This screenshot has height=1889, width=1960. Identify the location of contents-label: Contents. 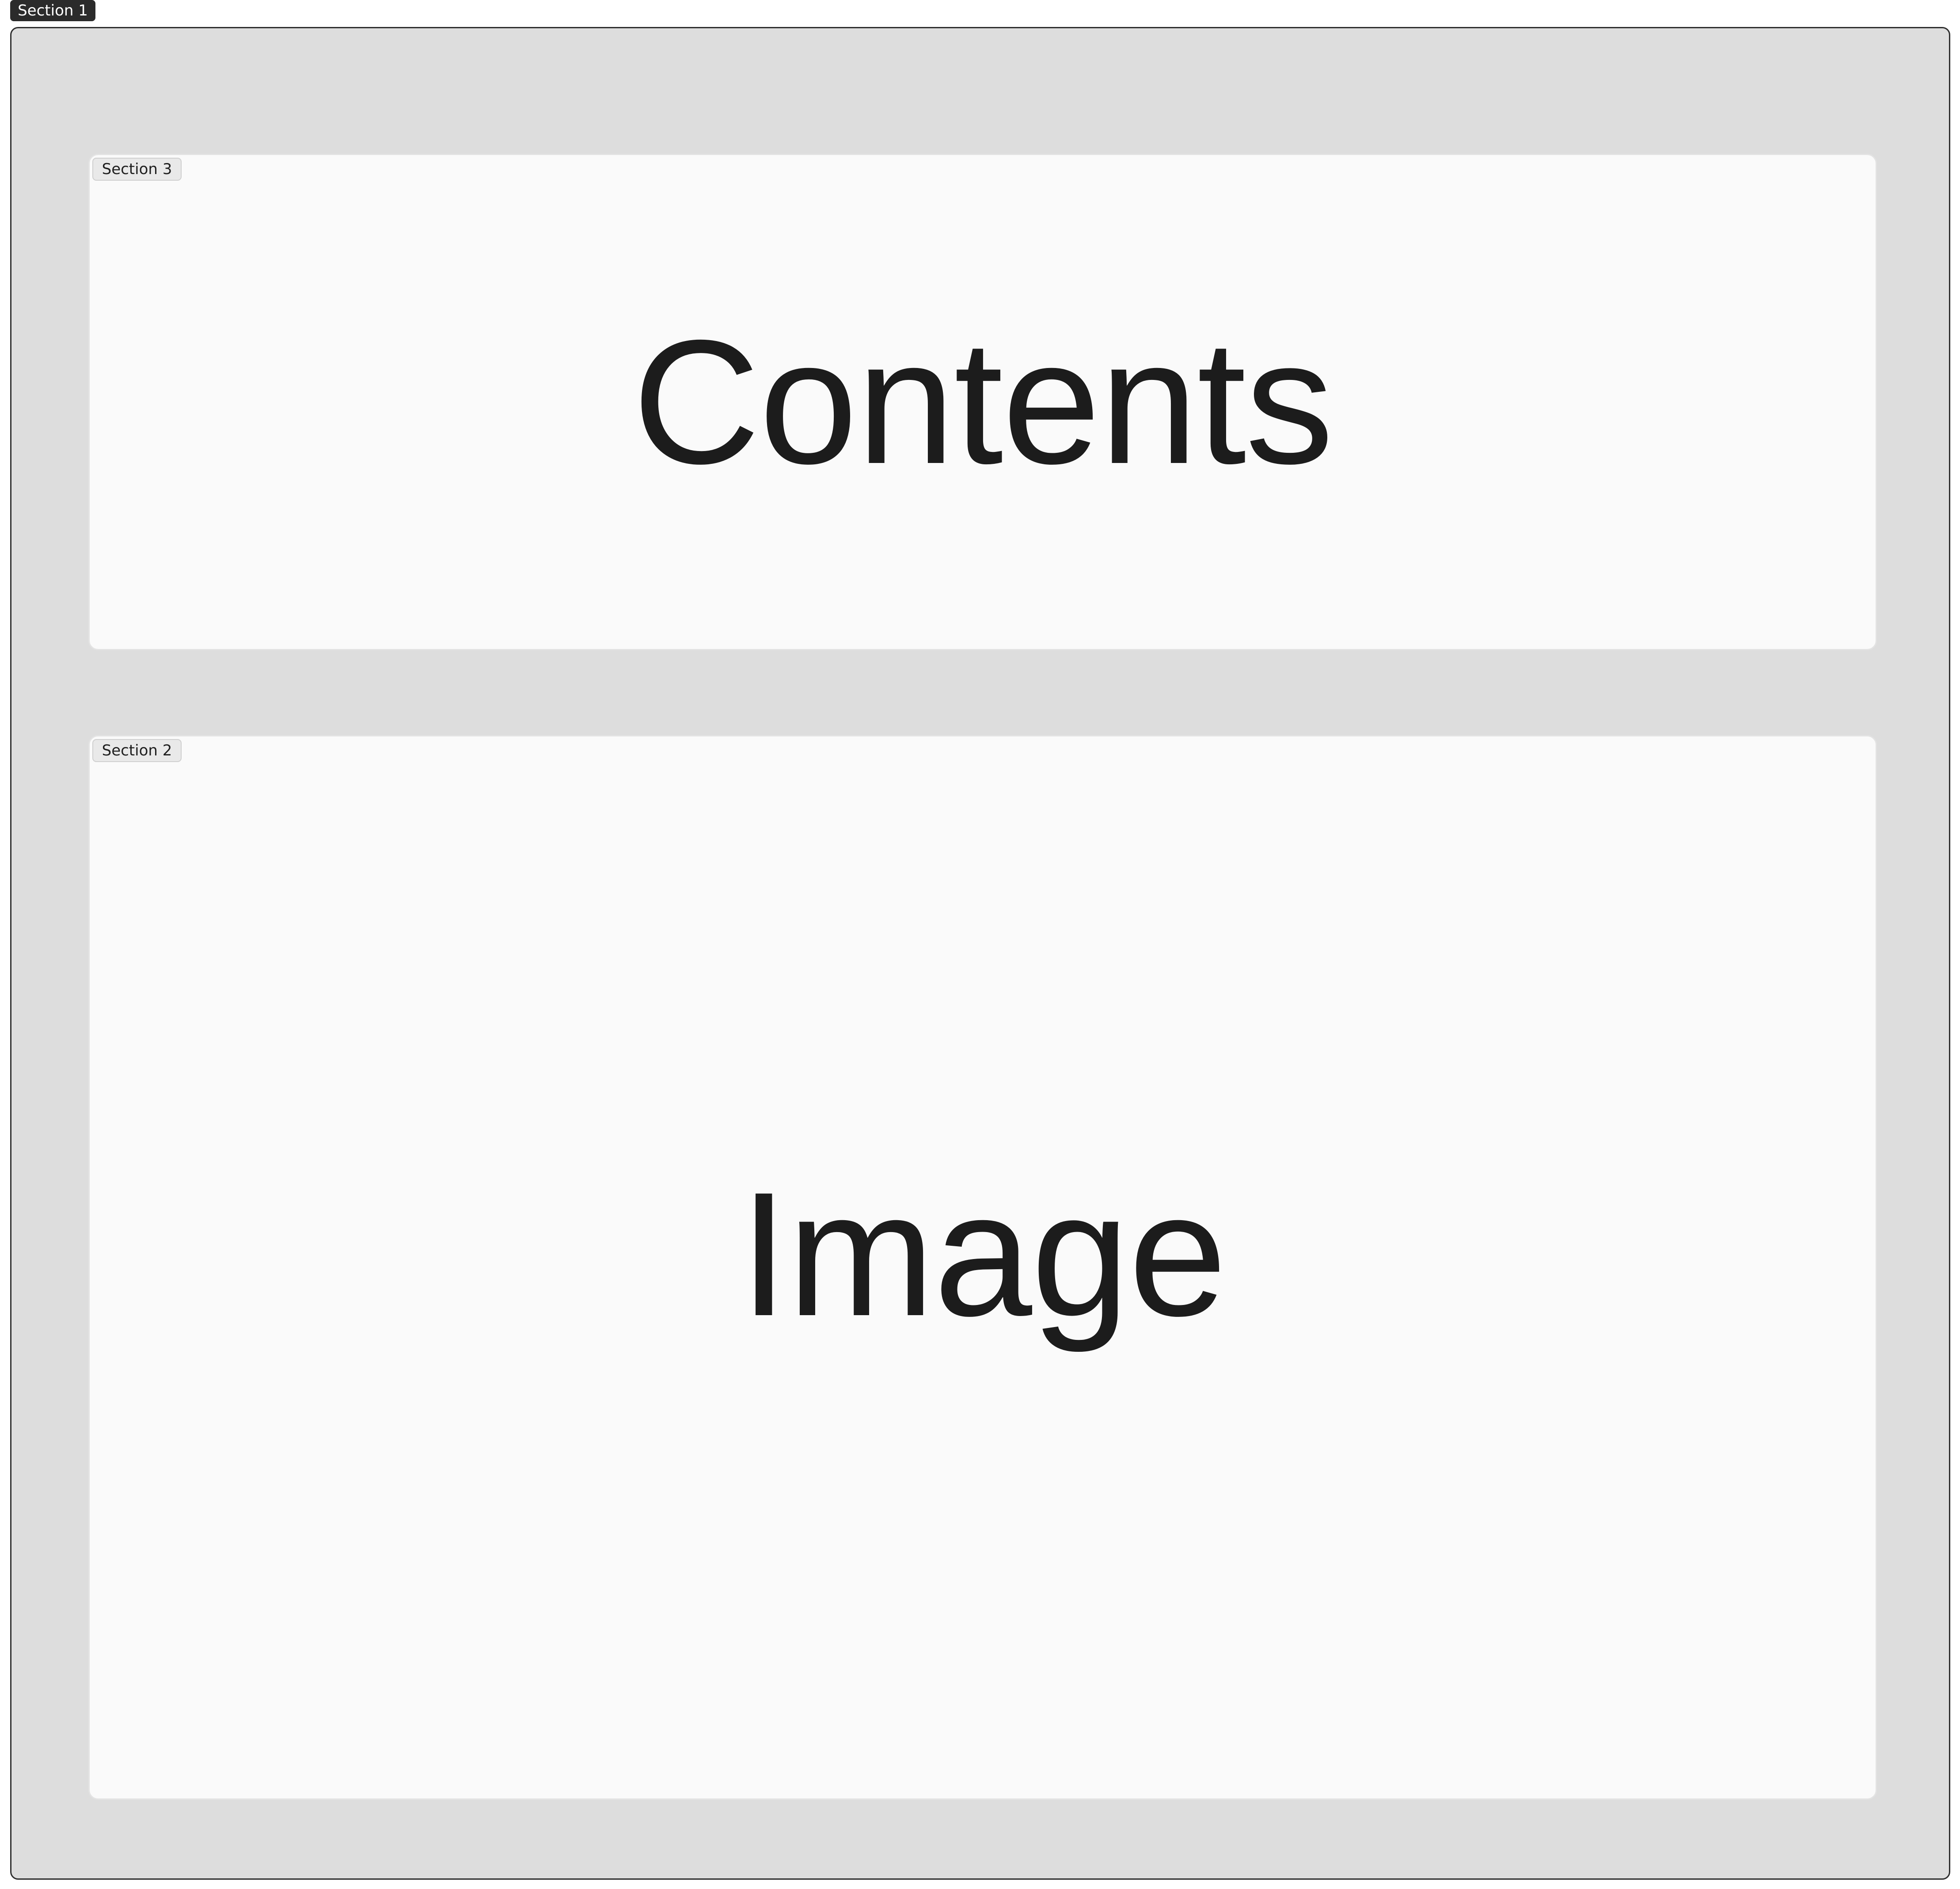
(983, 402).